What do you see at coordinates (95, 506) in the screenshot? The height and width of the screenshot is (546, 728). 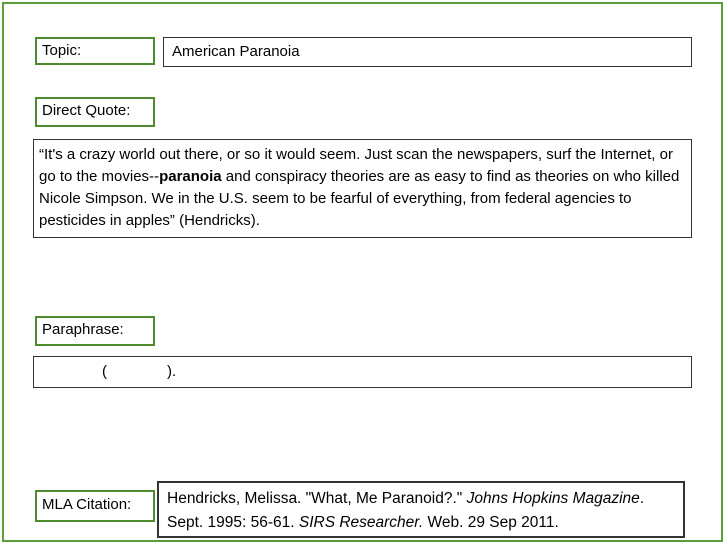 I see `mla-citation-label: MLA Citation:` at bounding box center [95, 506].